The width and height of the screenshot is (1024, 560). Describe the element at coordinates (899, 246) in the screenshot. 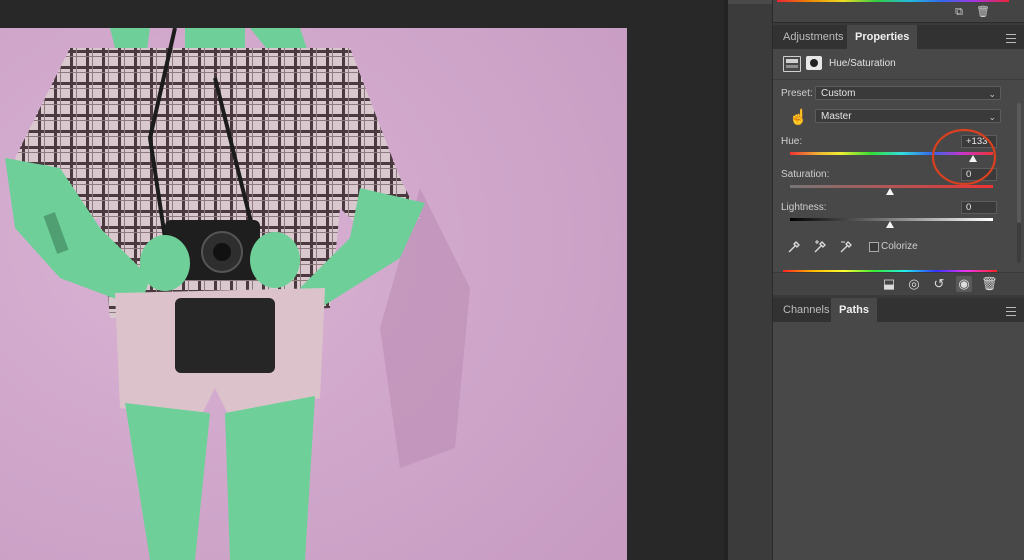

I see `colorize-label: Colorize` at that location.